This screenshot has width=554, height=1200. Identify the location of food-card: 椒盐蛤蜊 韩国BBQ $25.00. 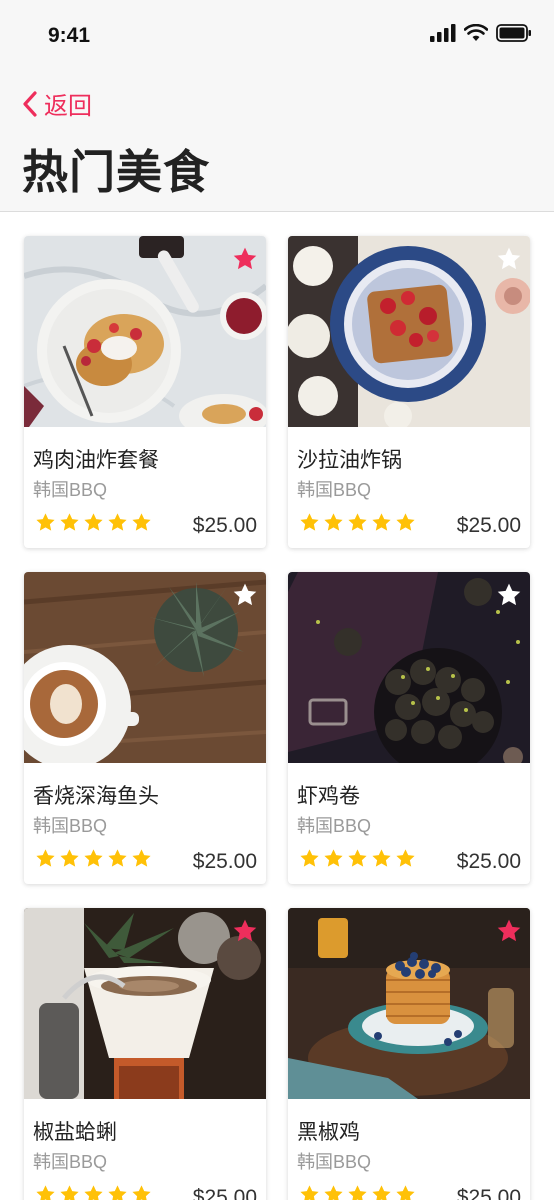
(145, 1054).